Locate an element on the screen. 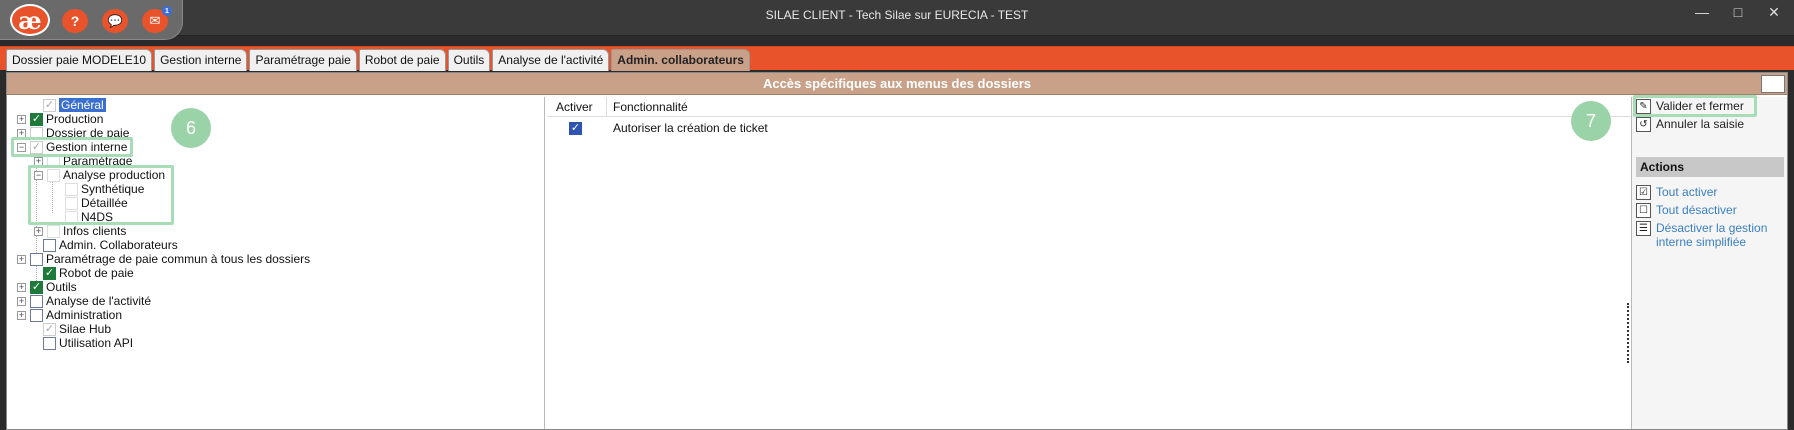 The image size is (1794, 430). mail-icon: ✉ 1 is located at coordinates (157, 19).